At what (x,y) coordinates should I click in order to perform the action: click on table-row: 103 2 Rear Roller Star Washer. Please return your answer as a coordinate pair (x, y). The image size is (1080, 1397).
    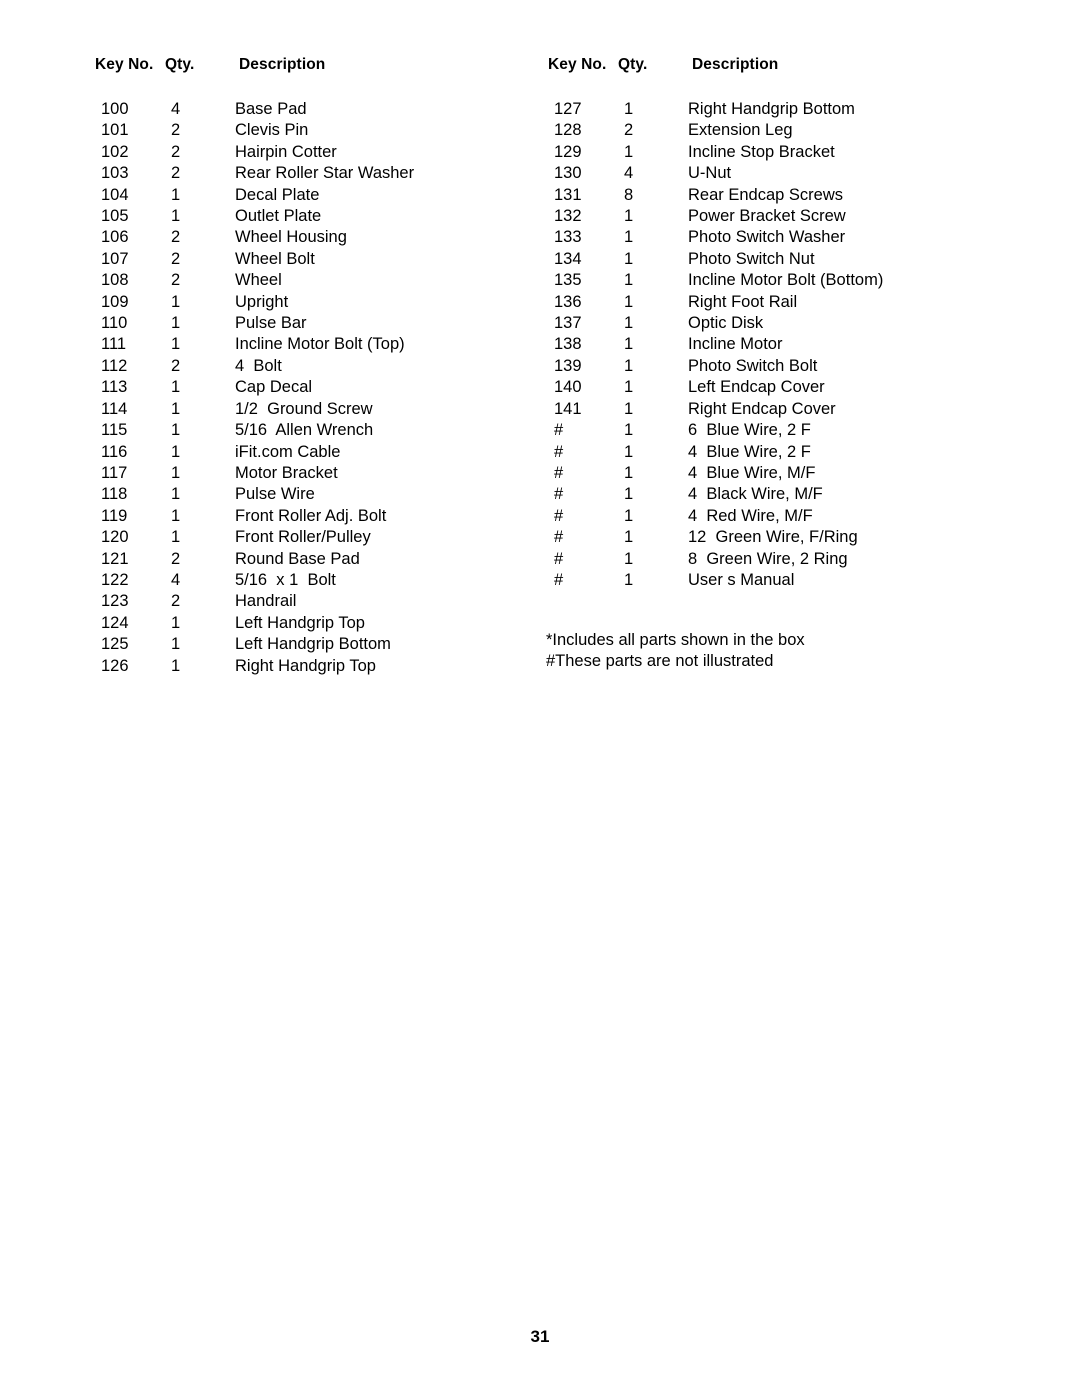
    Looking at the image, I should click on (315, 173).